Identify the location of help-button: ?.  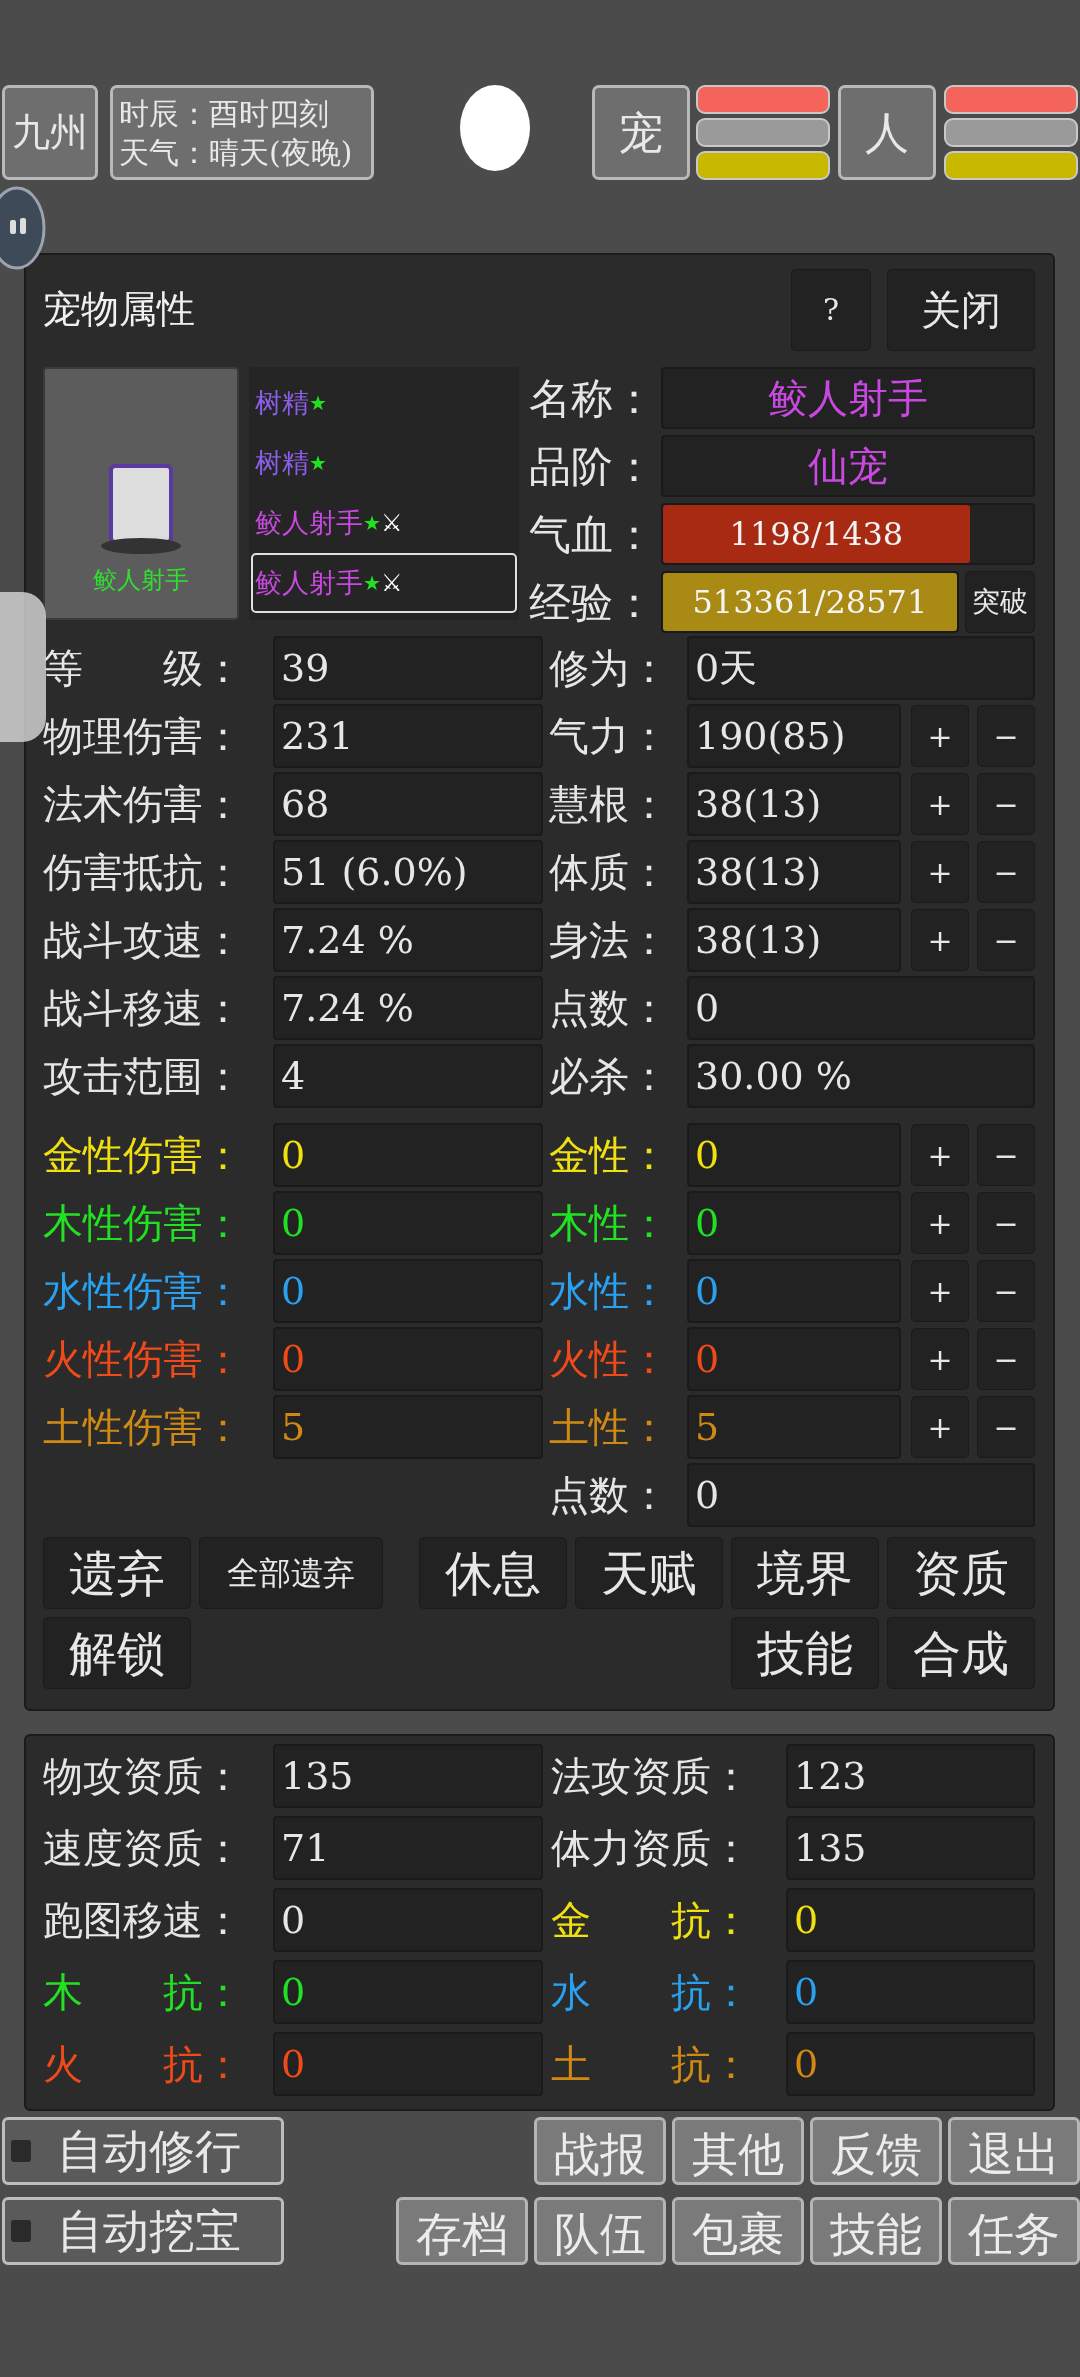
(831, 309).